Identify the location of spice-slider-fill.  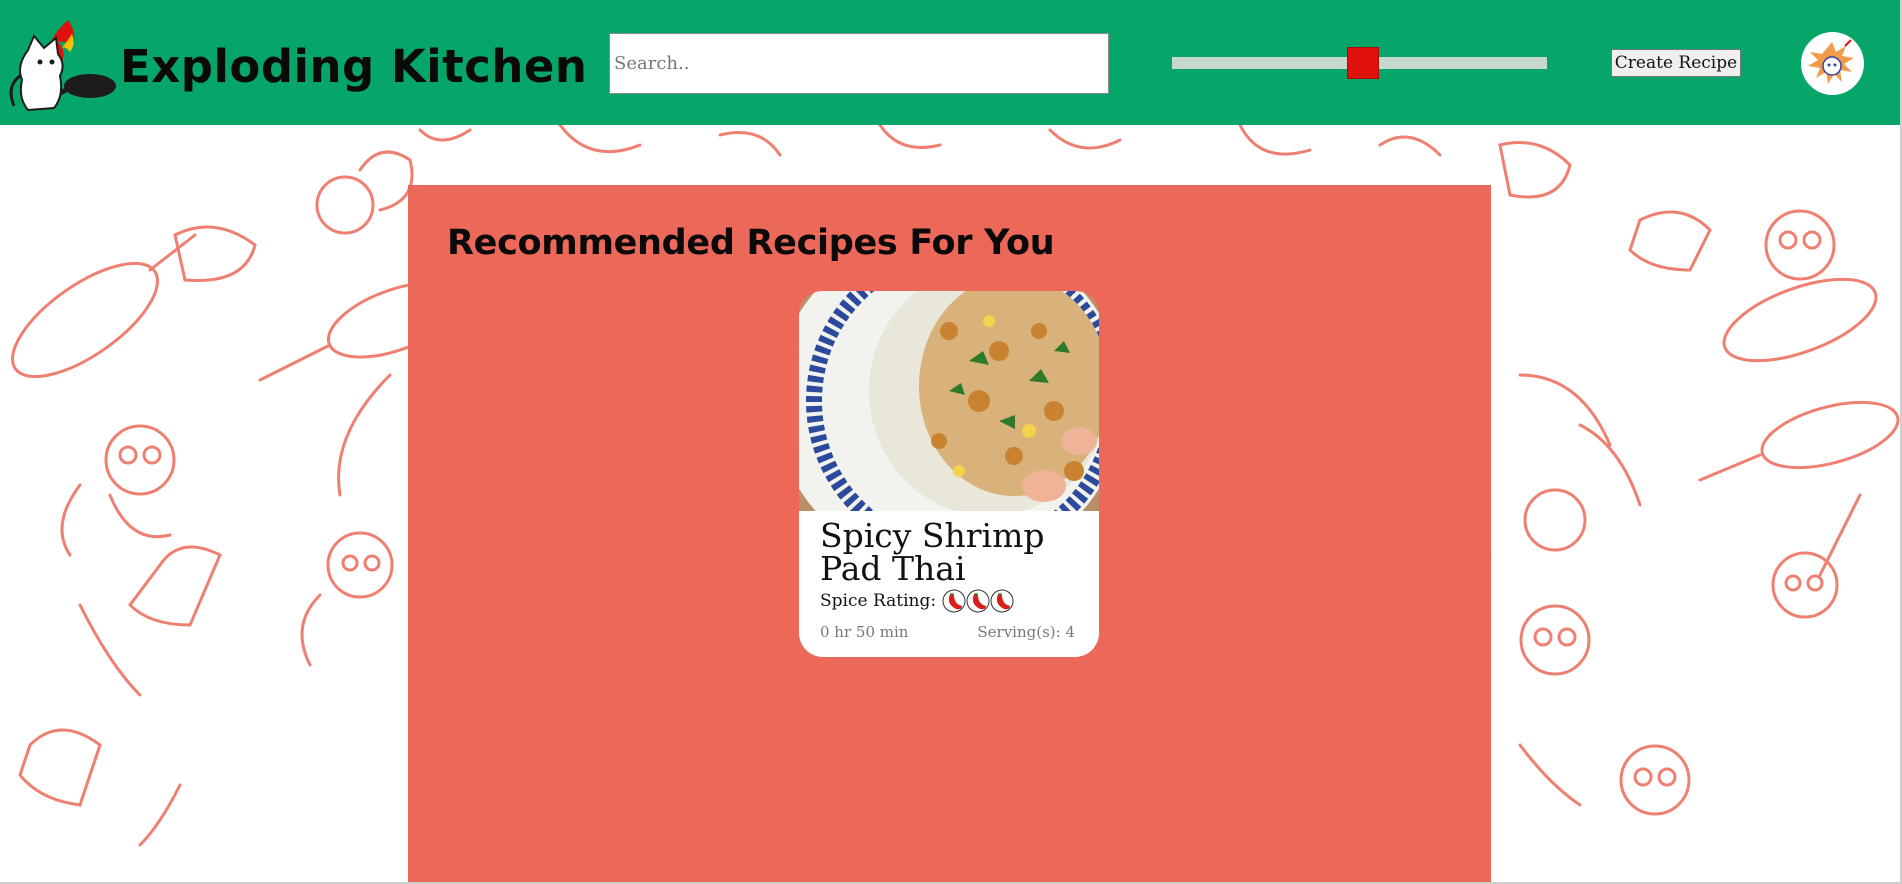
(1266, 63).